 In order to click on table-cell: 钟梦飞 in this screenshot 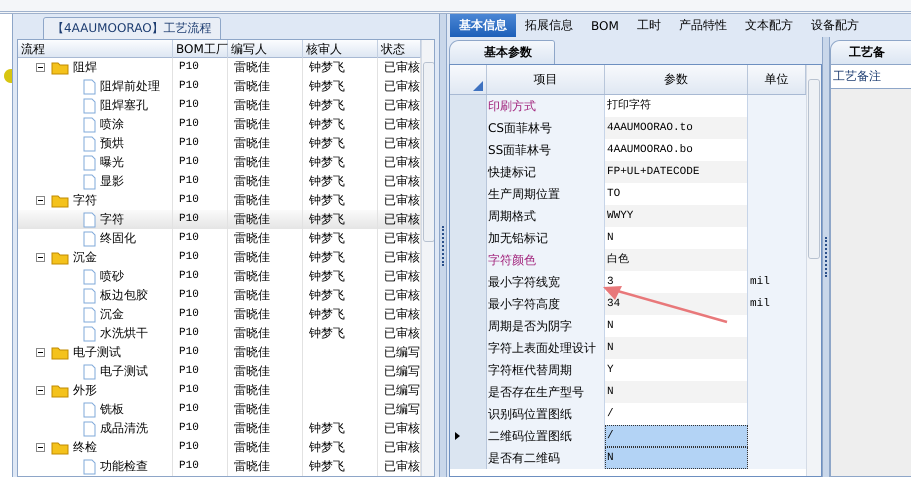, I will do `click(340, 466)`.